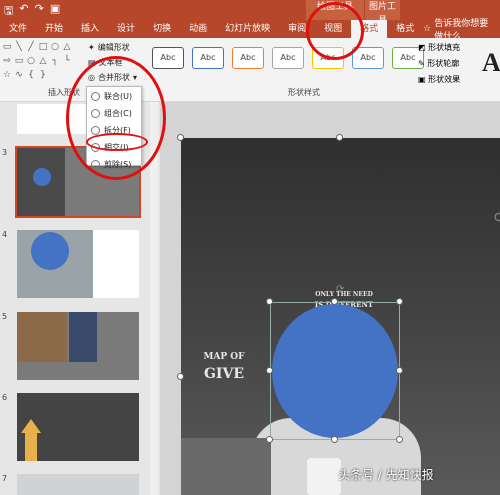  I want to click on thumbnail-arrow-shaft, so click(31, 447).